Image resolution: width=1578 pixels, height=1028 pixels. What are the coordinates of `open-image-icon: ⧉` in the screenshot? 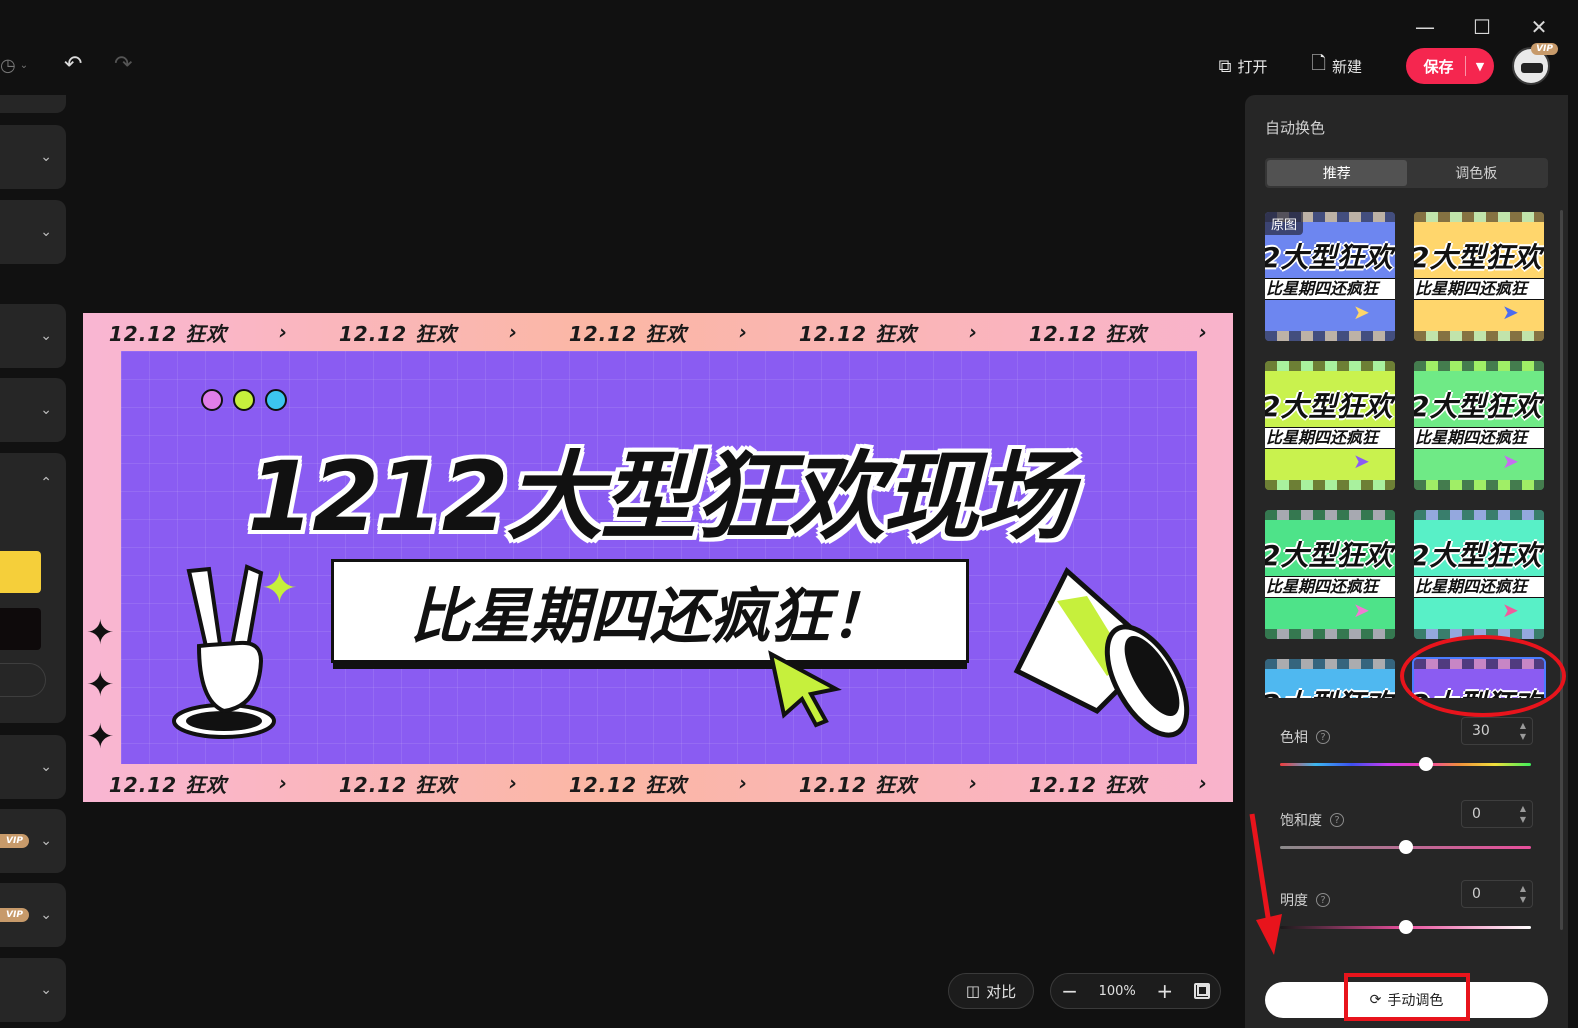 It's located at (1225, 66).